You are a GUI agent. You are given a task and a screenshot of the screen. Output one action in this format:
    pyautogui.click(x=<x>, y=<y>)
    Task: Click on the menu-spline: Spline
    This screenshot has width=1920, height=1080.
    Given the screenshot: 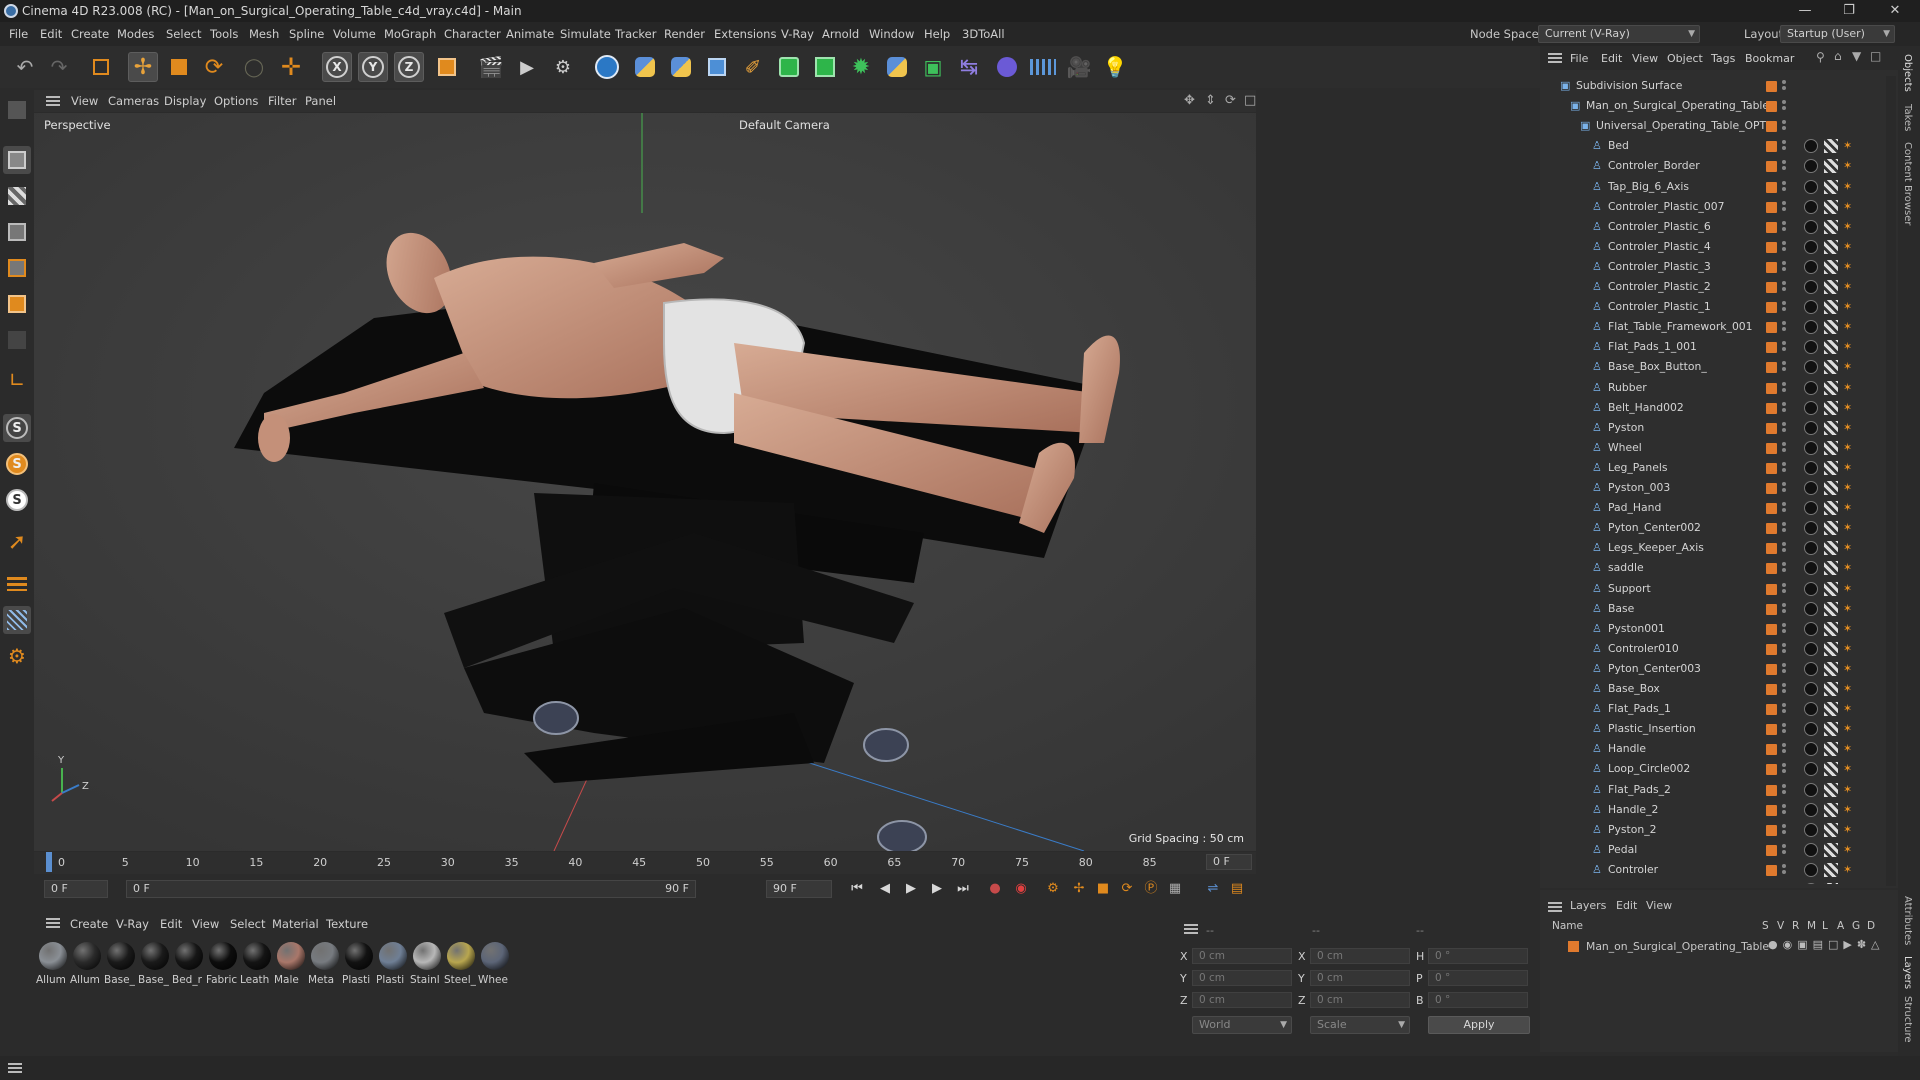 What is the action you would take?
    pyautogui.click(x=306, y=34)
    